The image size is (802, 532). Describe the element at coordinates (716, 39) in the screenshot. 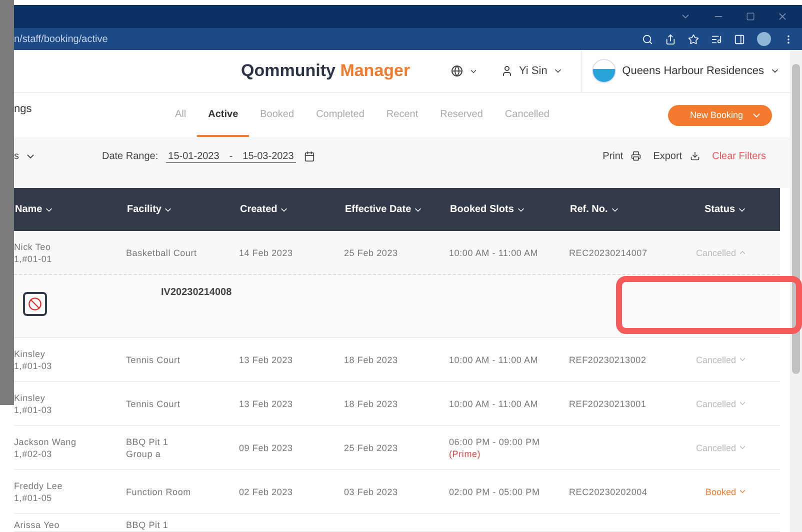

I see `playlist-icon` at that location.